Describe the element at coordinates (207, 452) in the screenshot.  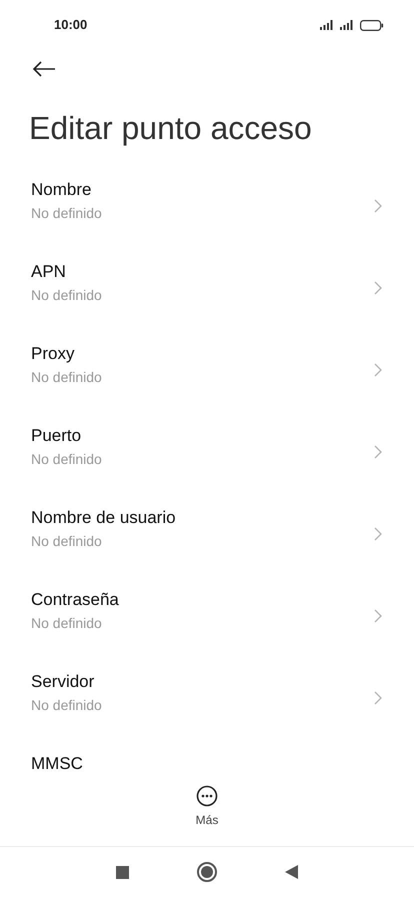
I see `settings-item: Puerto No definido` at that location.